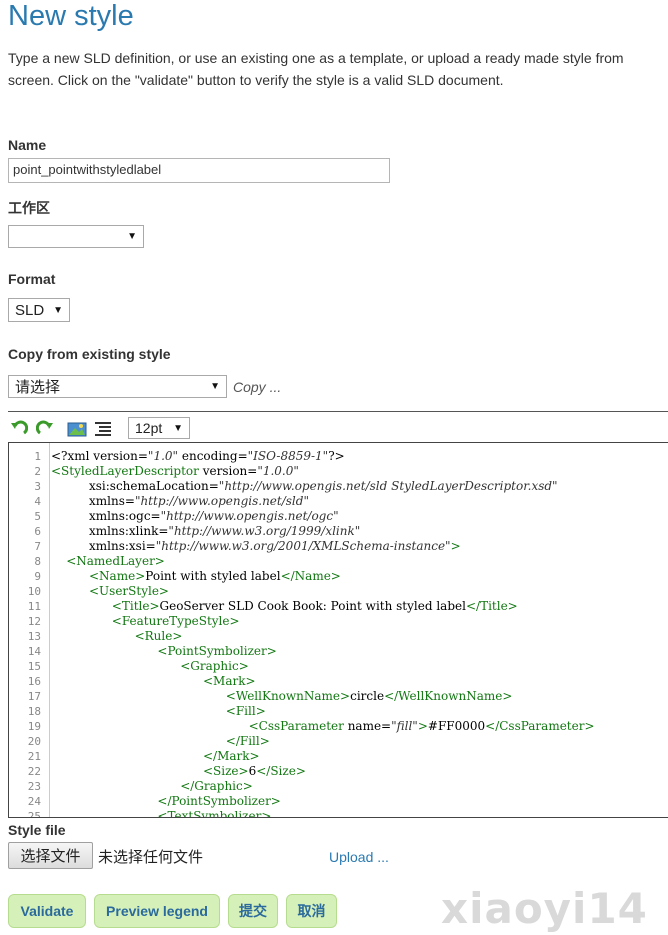 Image resolution: width=668 pixels, height=935 pixels. What do you see at coordinates (214, 666) in the screenshot?
I see `code-token: <Graphic>` at bounding box center [214, 666].